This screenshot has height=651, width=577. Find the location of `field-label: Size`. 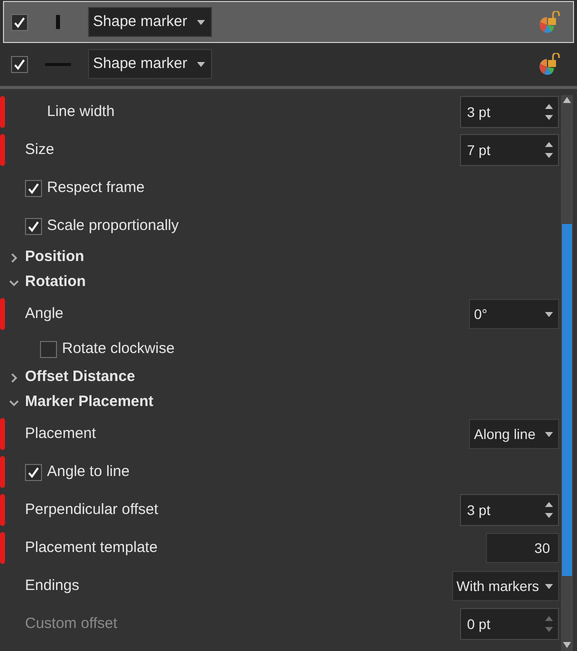

field-label: Size is located at coordinates (39, 150).